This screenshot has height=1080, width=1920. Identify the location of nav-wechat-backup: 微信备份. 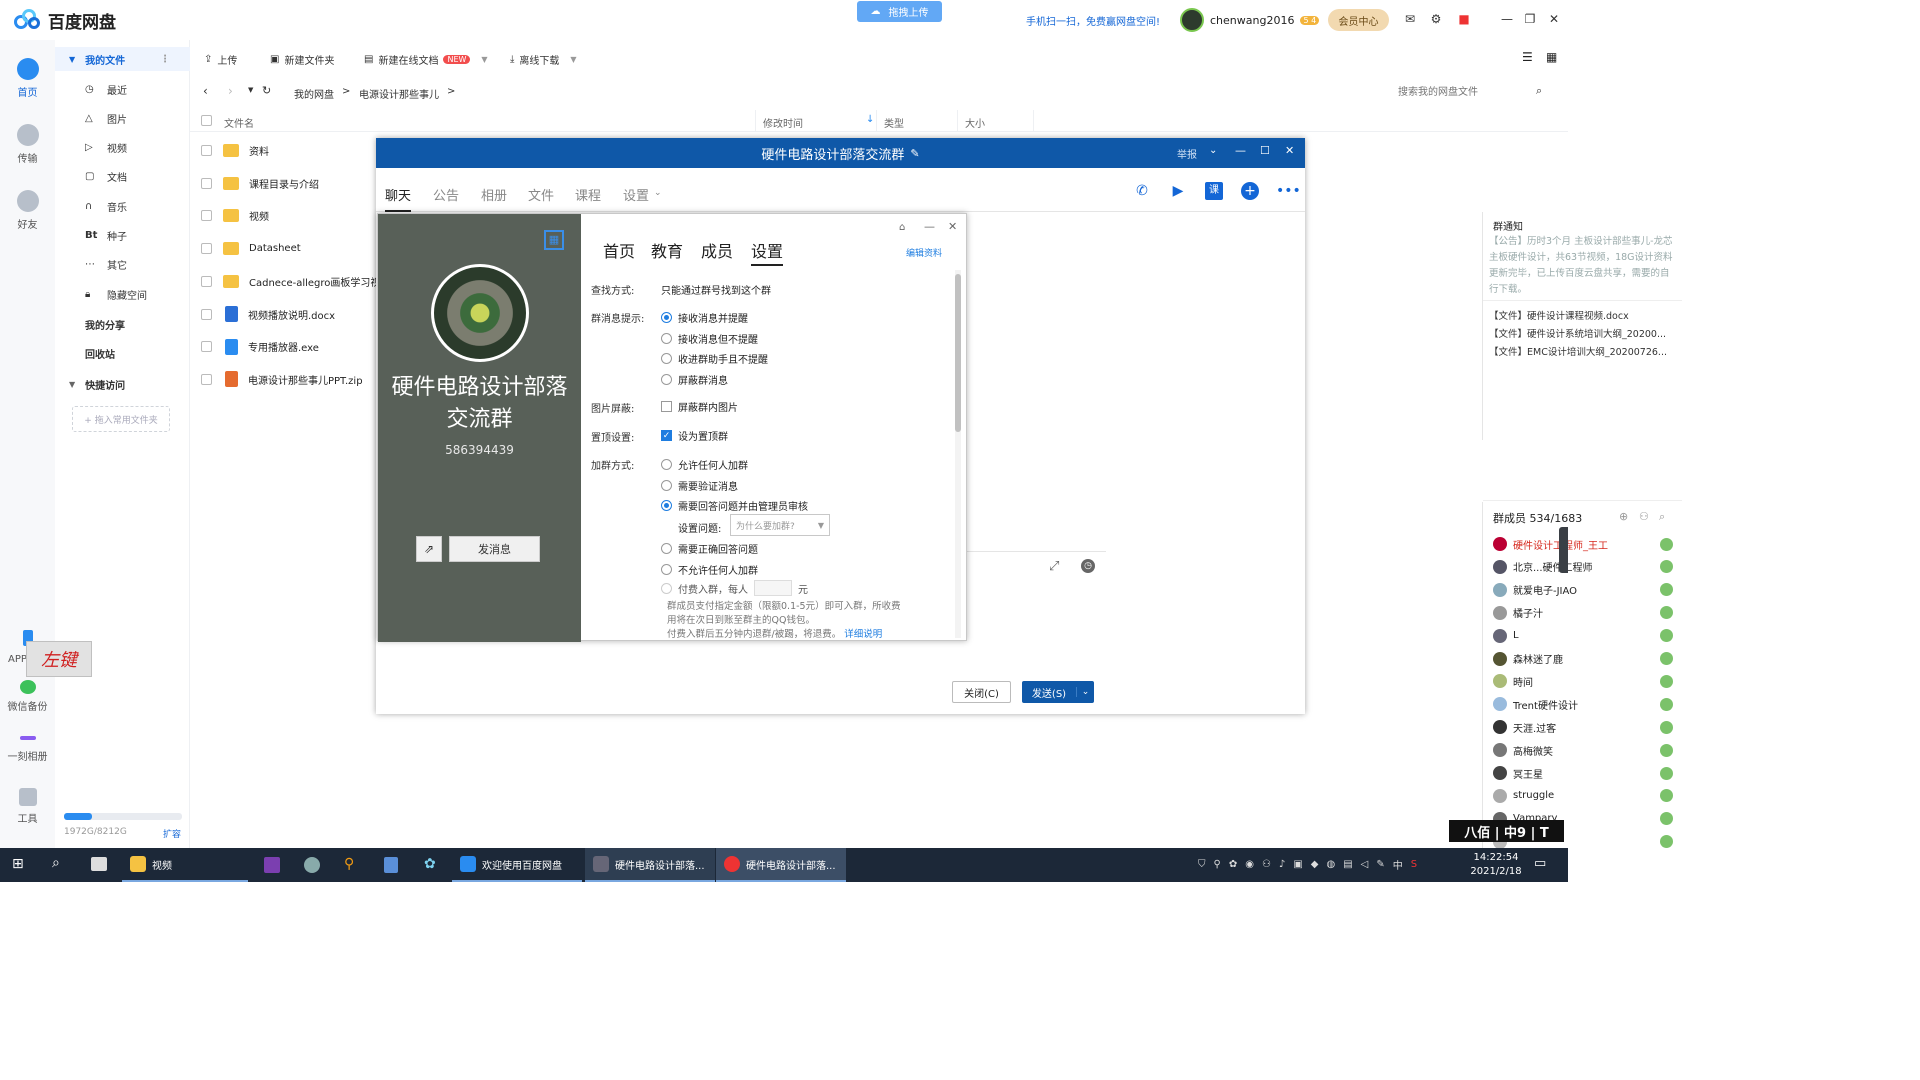
(27, 696).